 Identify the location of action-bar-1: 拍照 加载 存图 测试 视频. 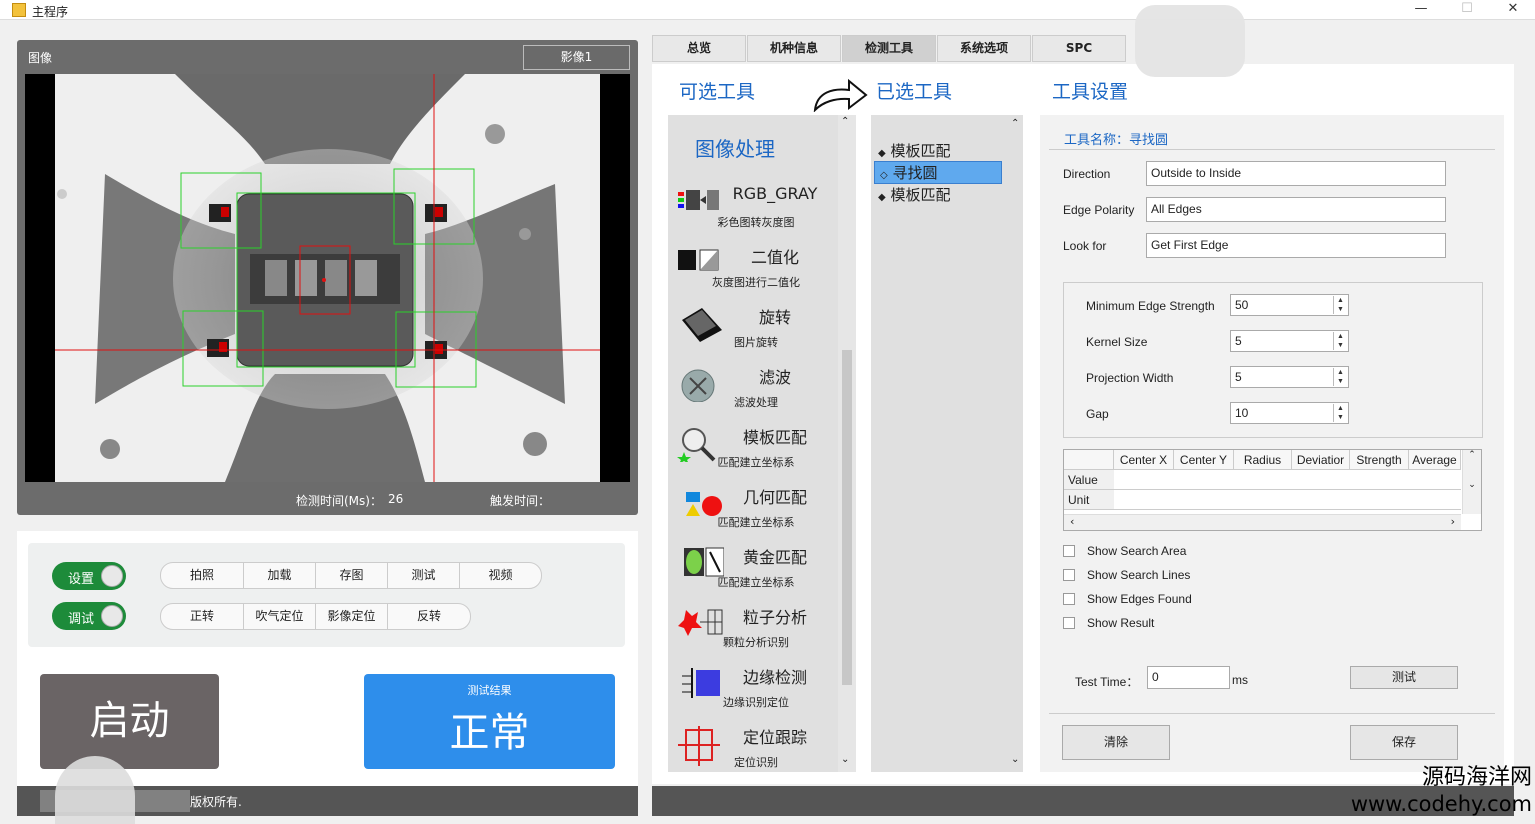
(351, 575).